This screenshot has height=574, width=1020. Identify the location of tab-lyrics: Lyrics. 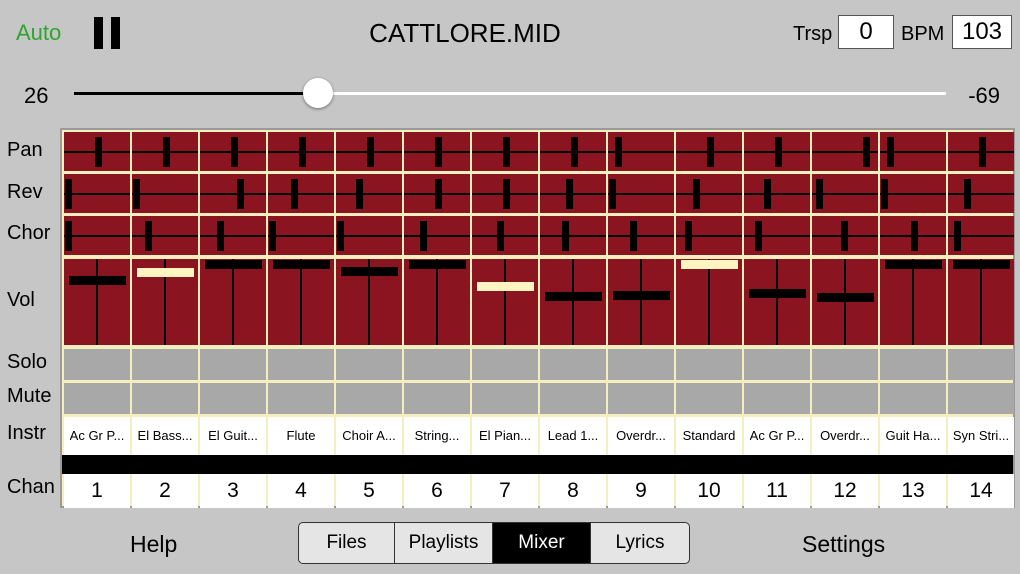
(640, 543).